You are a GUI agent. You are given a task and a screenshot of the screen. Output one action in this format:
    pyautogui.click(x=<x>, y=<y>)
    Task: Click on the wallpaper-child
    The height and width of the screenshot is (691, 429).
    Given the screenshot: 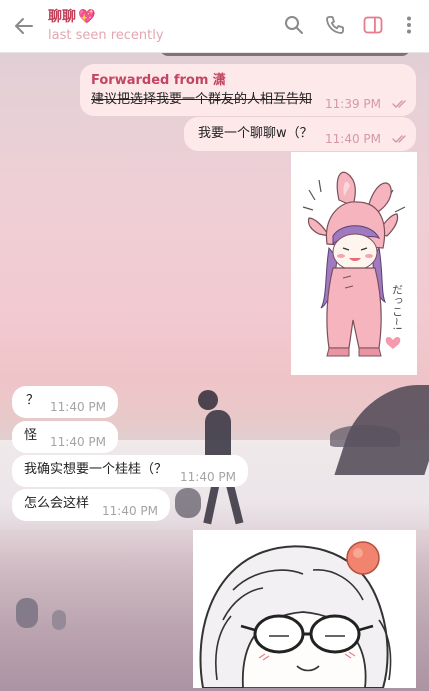 What is the action you would take?
    pyautogui.click(x=188, y=503)
    